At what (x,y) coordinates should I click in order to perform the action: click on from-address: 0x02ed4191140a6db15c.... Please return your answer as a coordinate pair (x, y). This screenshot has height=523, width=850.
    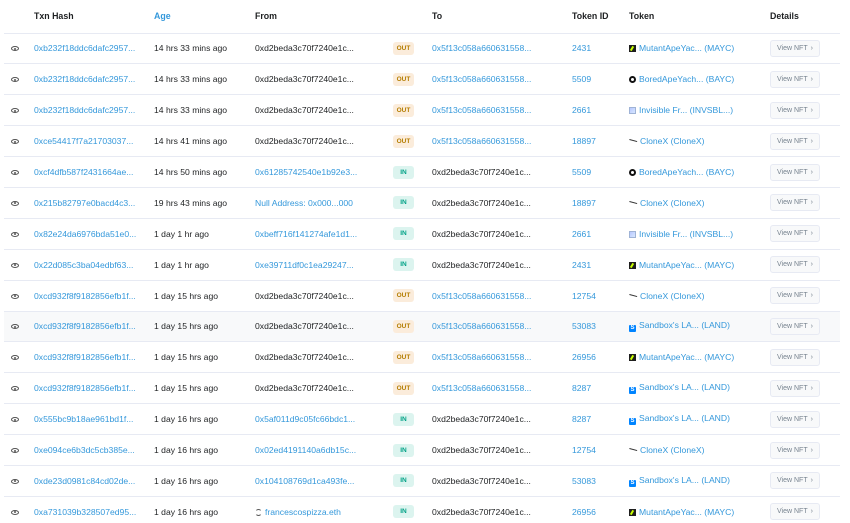
    Looking at the image, I should click on (305, 450).